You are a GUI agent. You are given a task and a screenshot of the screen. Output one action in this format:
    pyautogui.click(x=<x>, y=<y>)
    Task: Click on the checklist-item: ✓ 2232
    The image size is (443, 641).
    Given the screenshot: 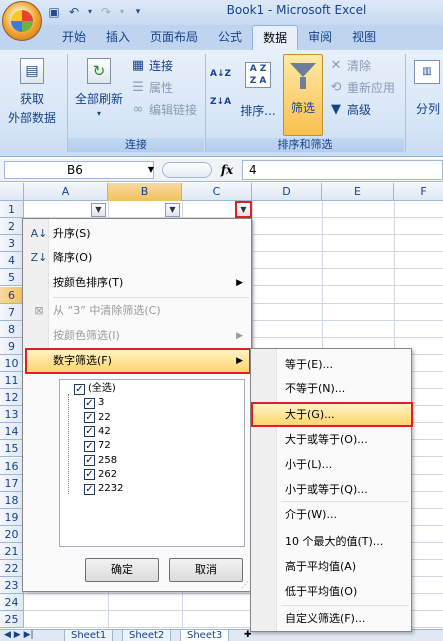 What is the action you would take?
    pyautogui.click(x=103, y=489)
    